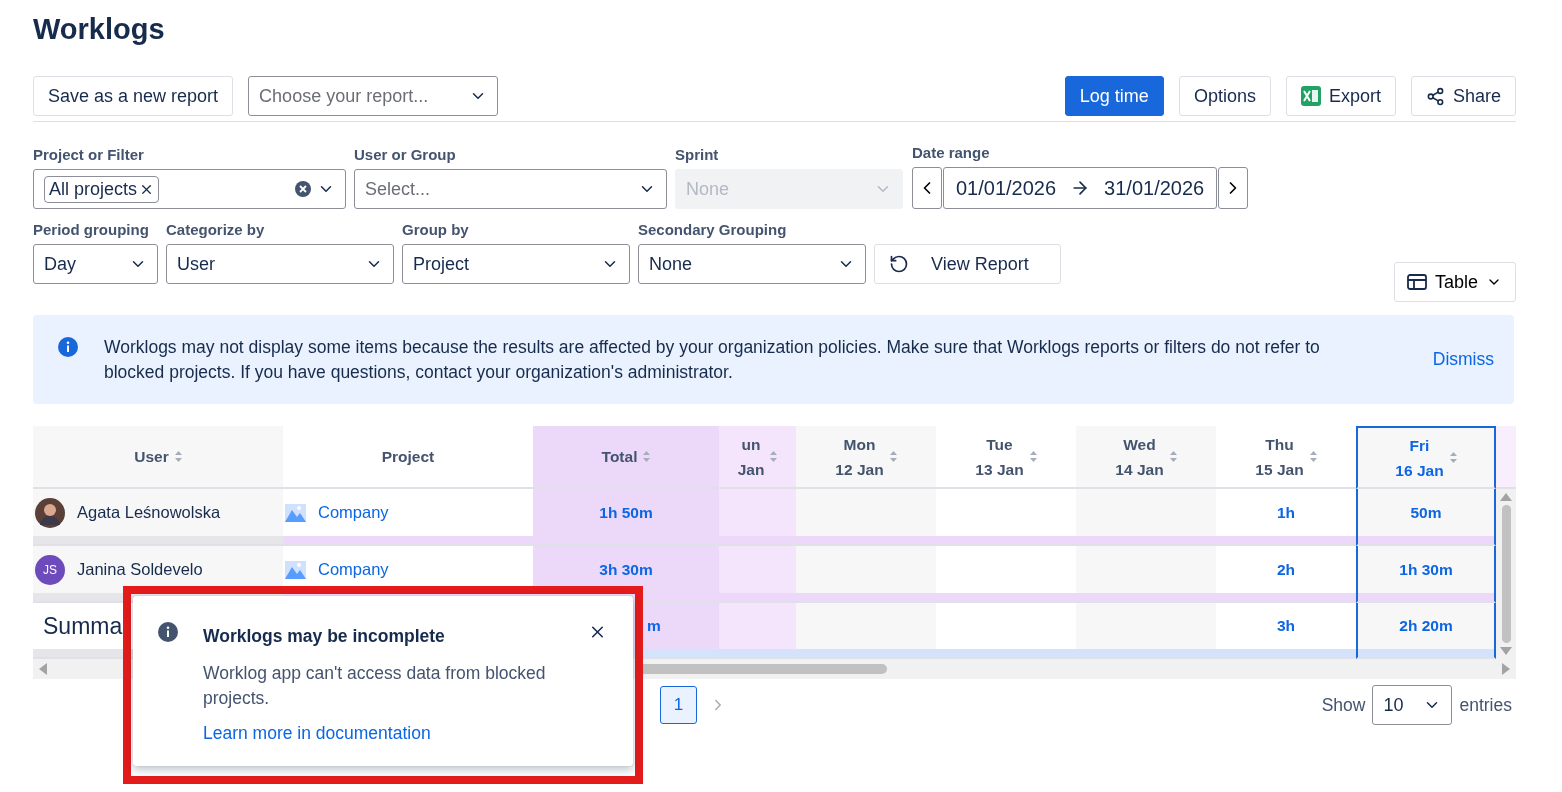  Describe the element at coordinates (1310, 96) in the screenshot. I see `spreadsheet-icon` at that location.